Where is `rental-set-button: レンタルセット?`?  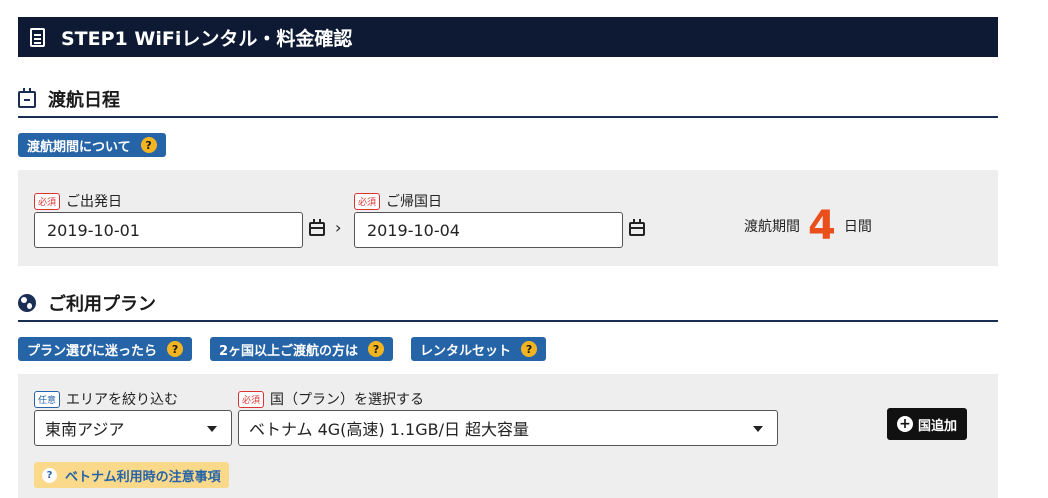 rental-set-button: レンタルセット? is located at coordinates (479, 349).